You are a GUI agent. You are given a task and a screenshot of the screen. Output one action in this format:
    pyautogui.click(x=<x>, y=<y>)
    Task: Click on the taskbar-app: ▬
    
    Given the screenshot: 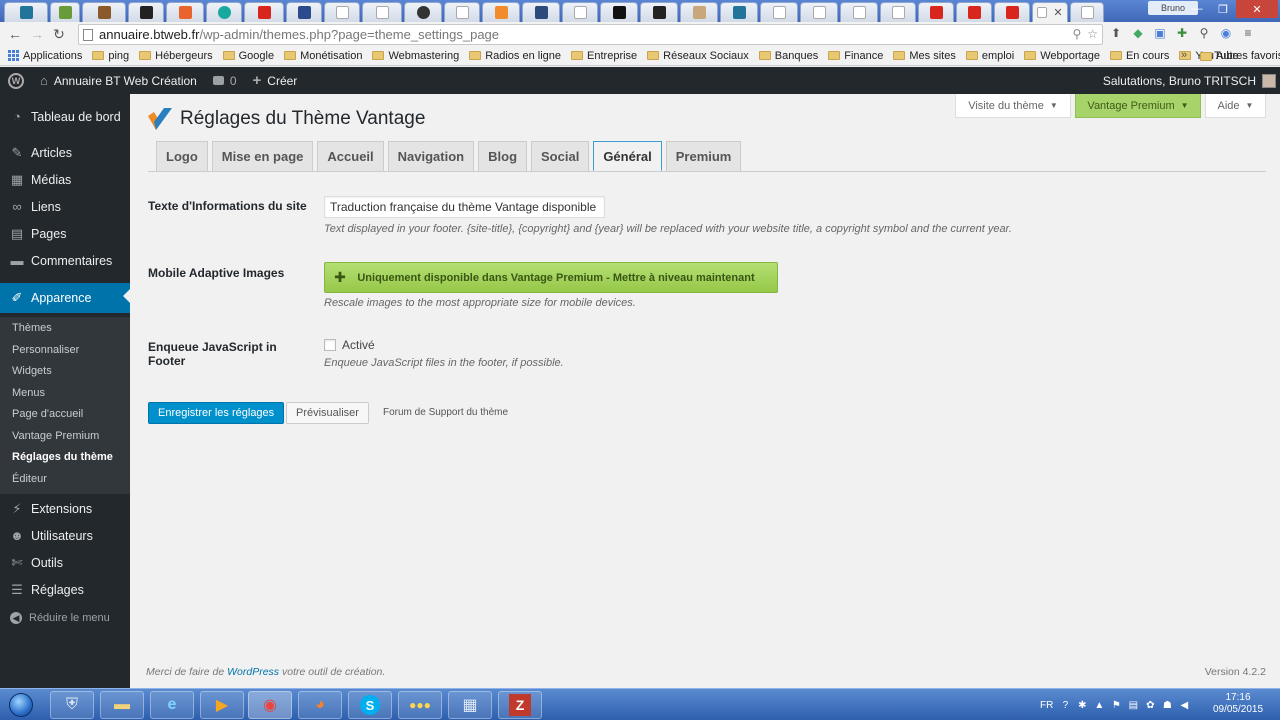 What is the action you would take?
    pyautogui.click(x=122, y=705)
    